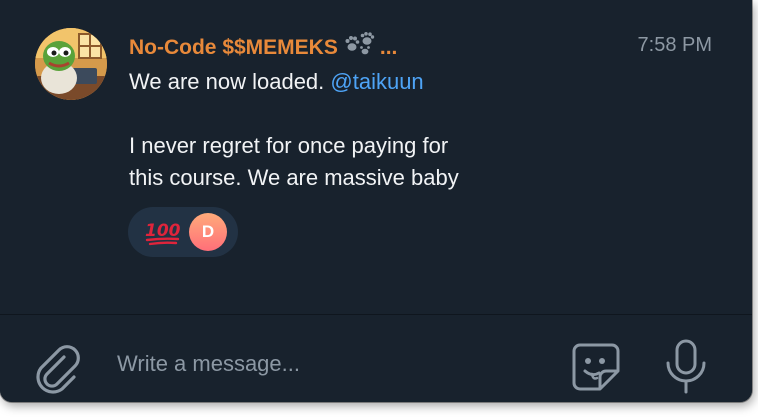 The height and width of the screenshot is (420, 758). Describe the element at coordinates (208, 232) in the screenshot. I see `reaction-user-avatar: D` at that location.